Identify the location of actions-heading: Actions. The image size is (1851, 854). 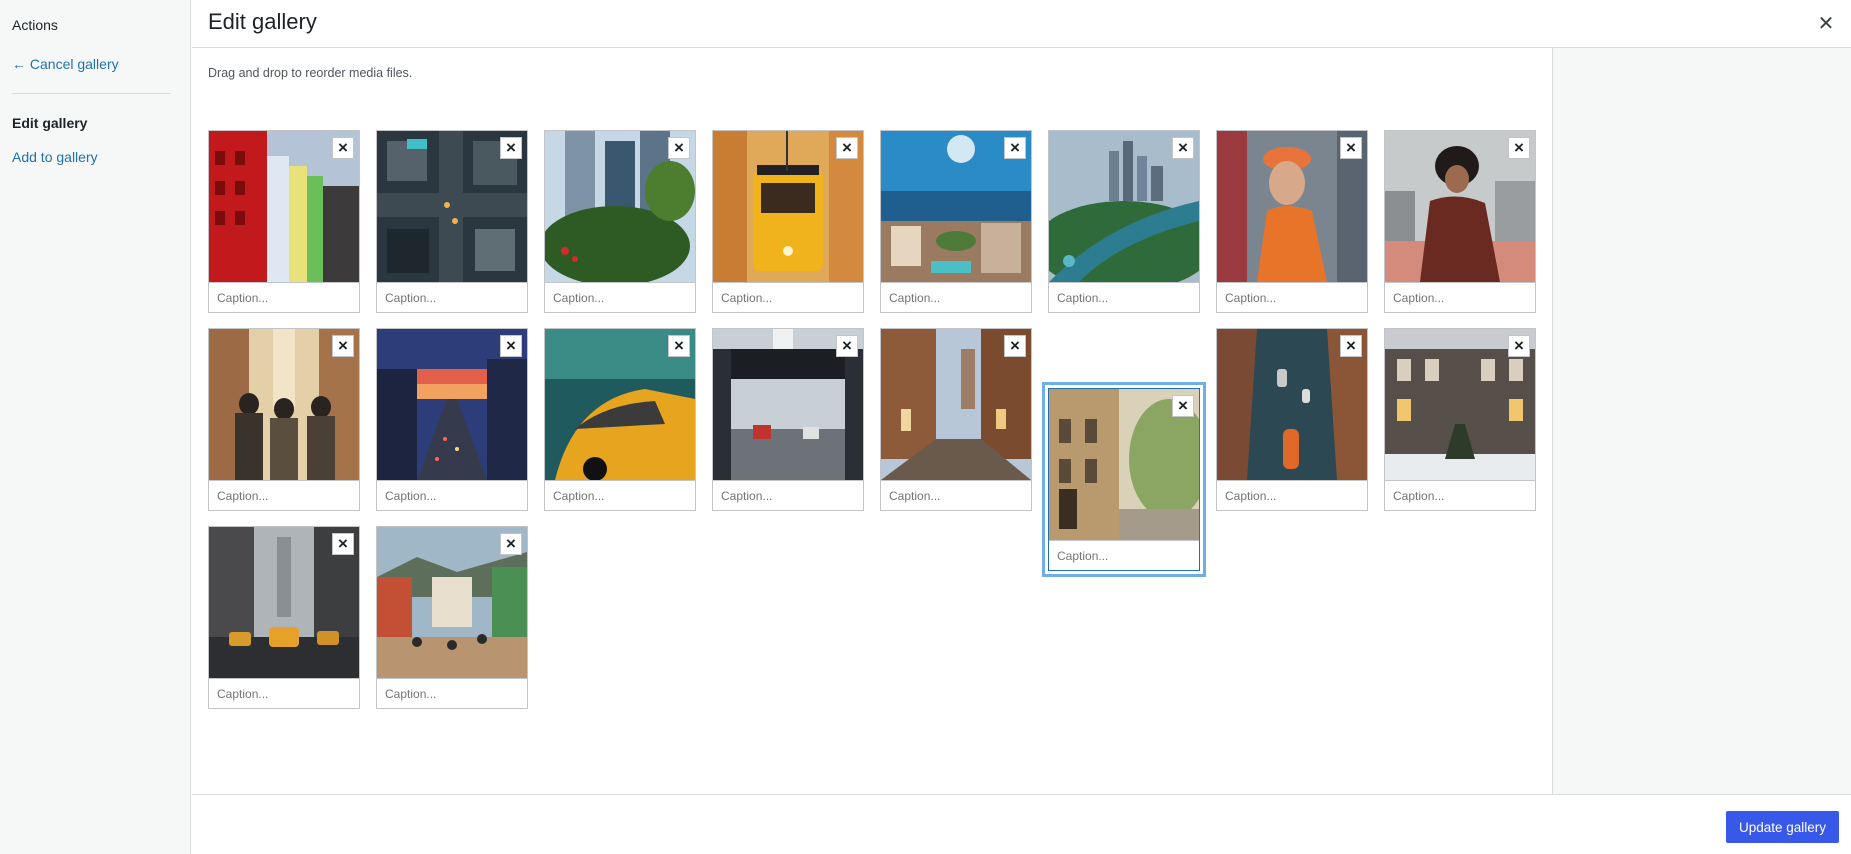
(35, 25).